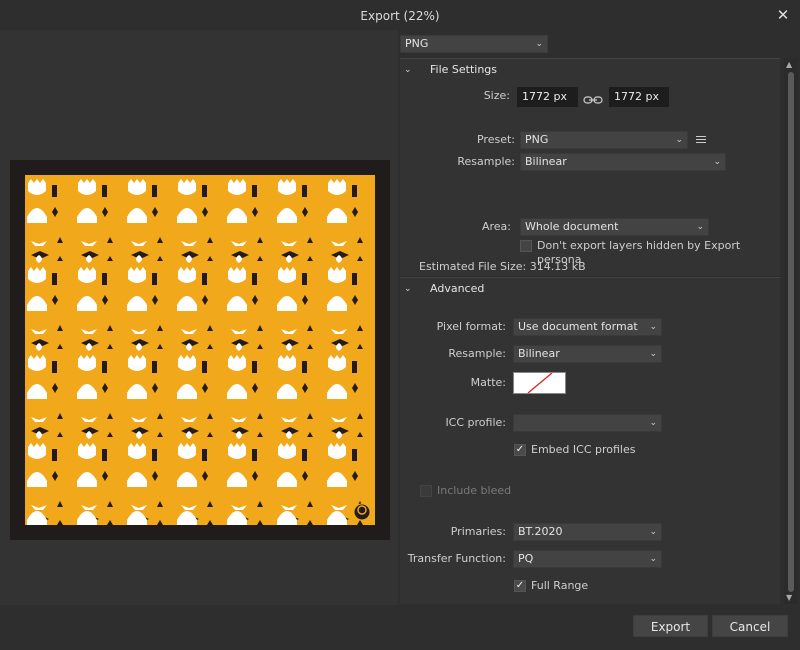 This screenshot has width=800, height=650. I want to click on pixel-format-select: Use document format ⌄, so click(587, 327).